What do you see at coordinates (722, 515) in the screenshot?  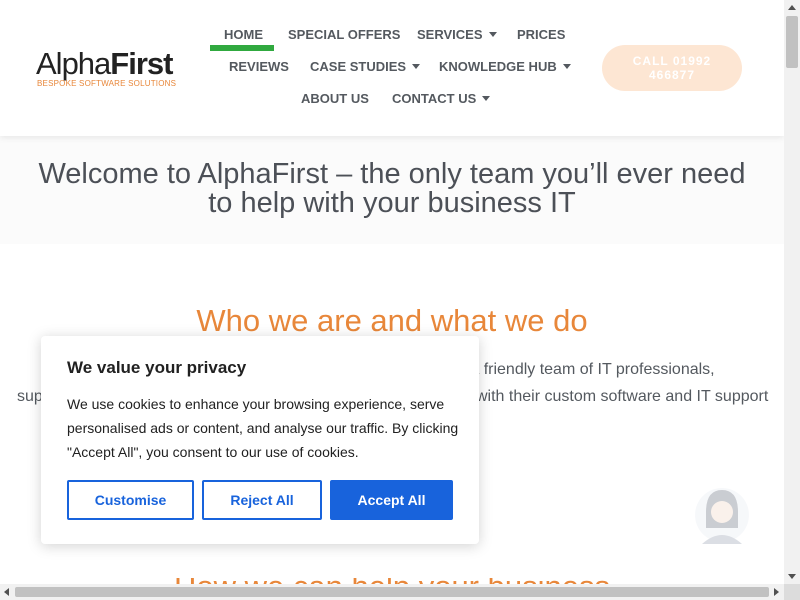 I see `chat-avatar-icon` at bounding box center [722, 515].